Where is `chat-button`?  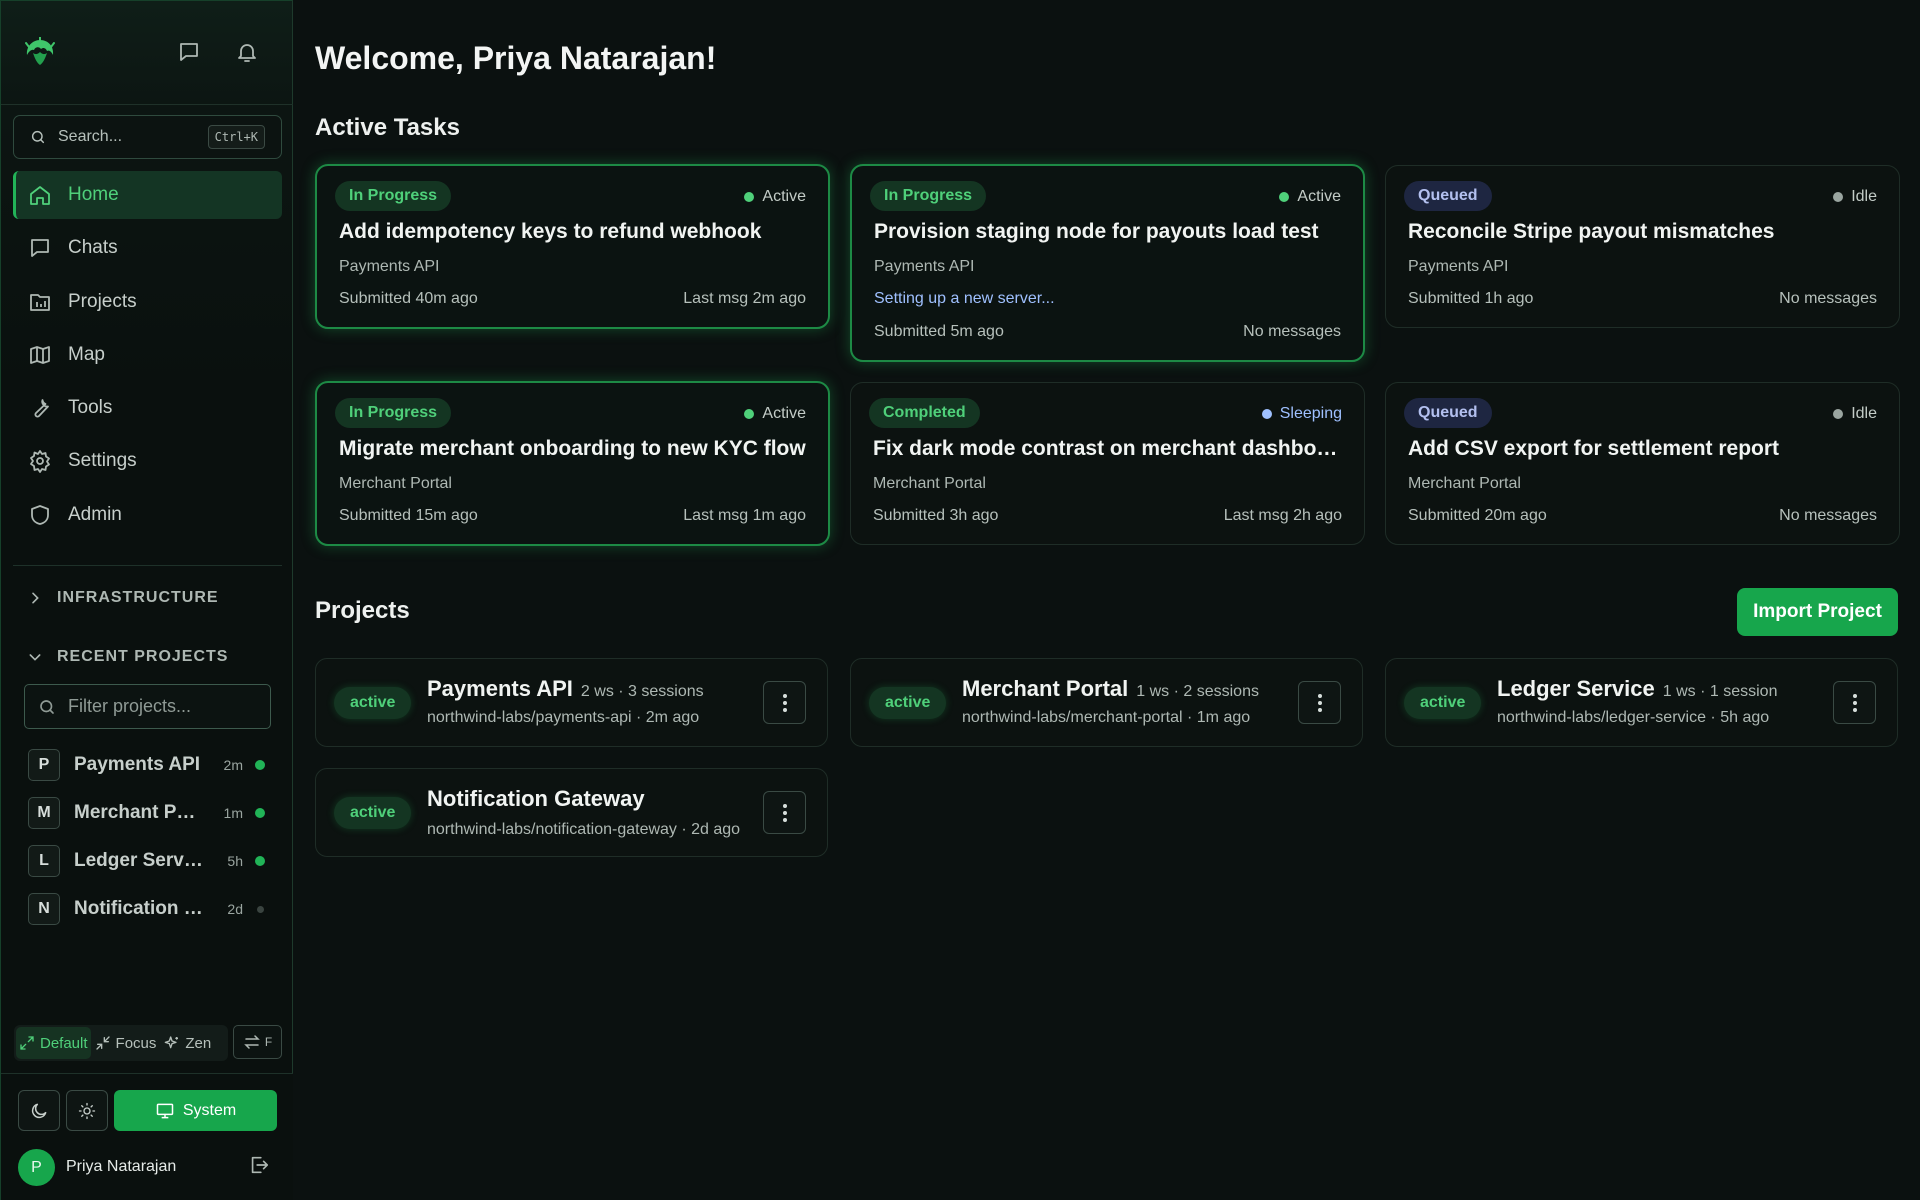 chat-button is located at coordinates (189, 52).